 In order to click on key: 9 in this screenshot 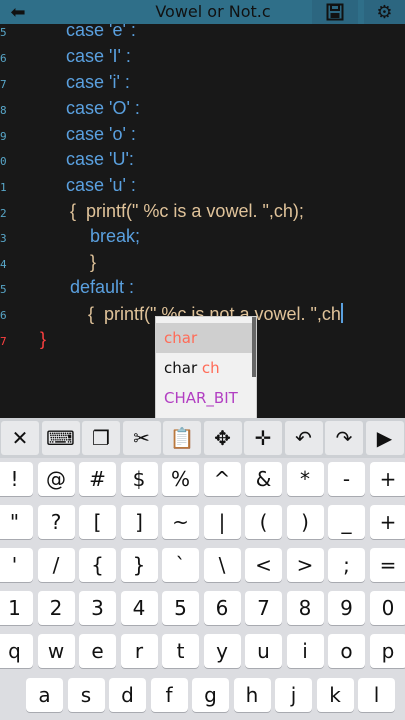, I will do `click(346, 608)`.